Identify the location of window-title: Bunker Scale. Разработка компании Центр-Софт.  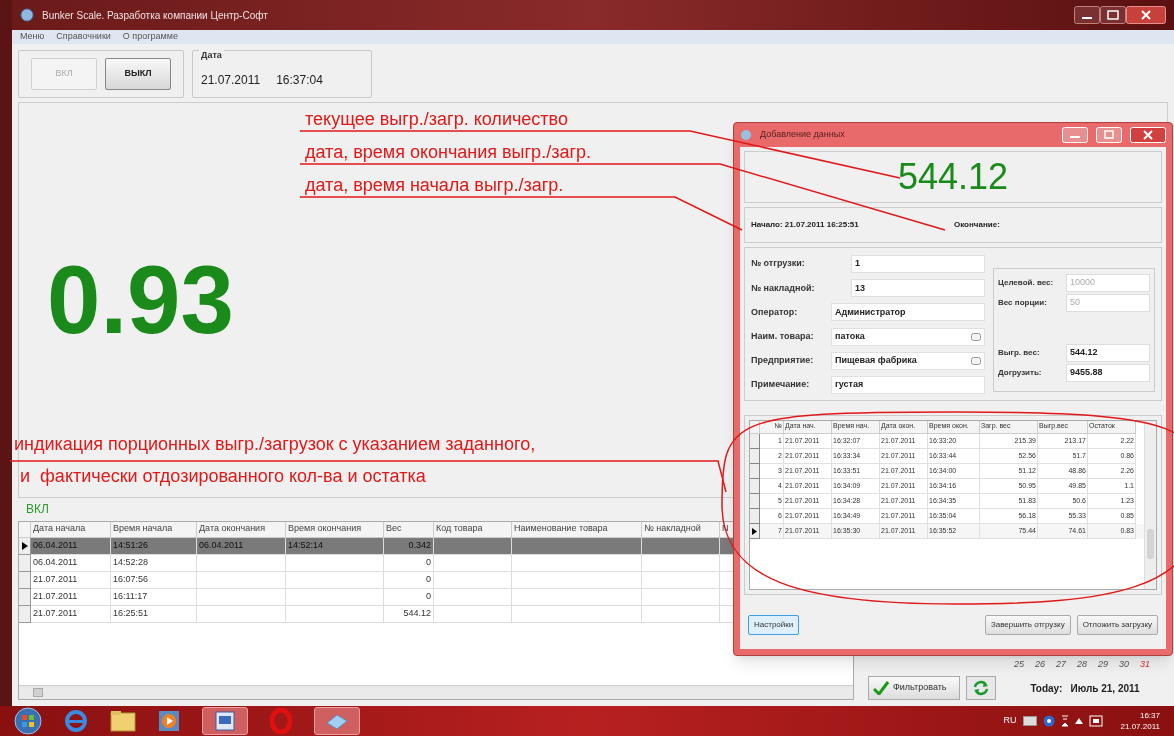
(155, 15).